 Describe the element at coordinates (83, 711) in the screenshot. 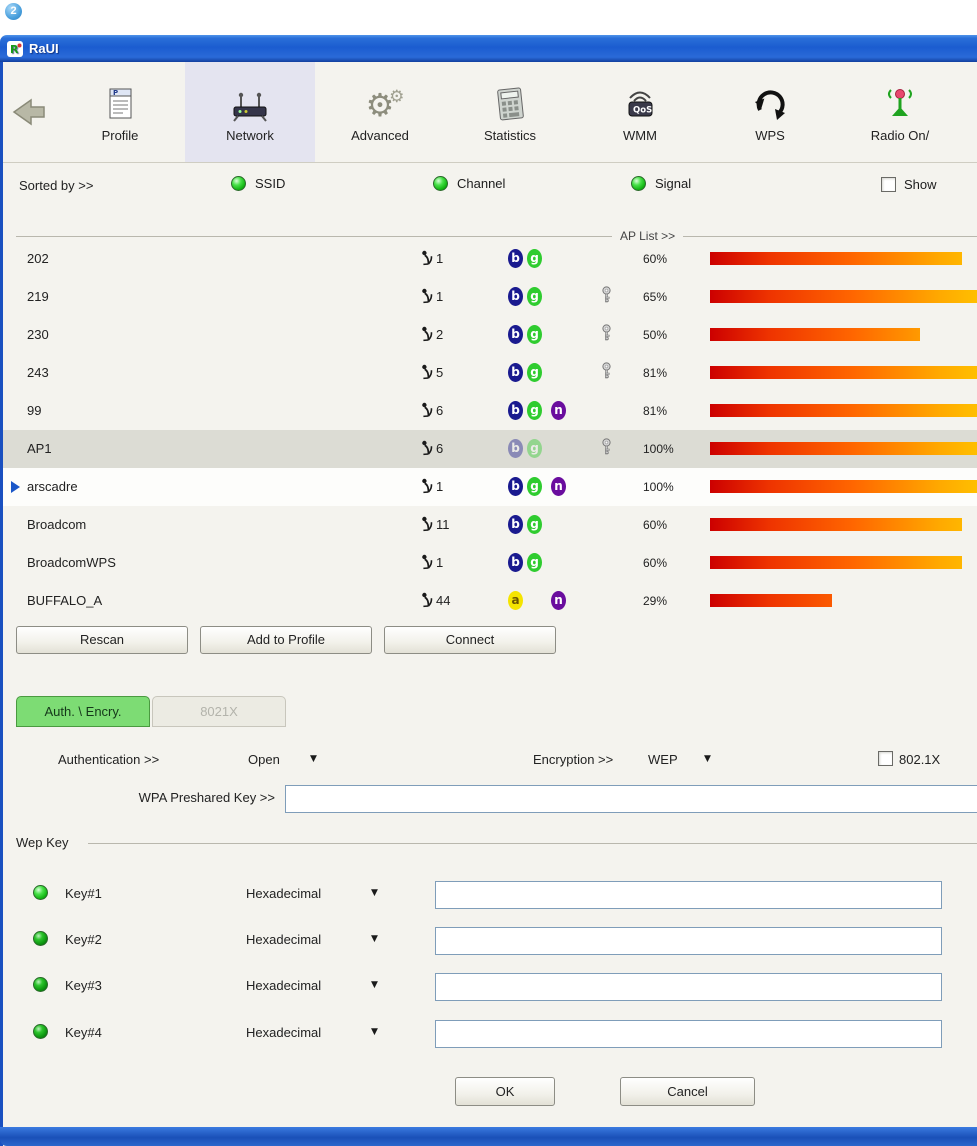

I see `tab-auth-encry: Auth. \ Encry.` at that location.